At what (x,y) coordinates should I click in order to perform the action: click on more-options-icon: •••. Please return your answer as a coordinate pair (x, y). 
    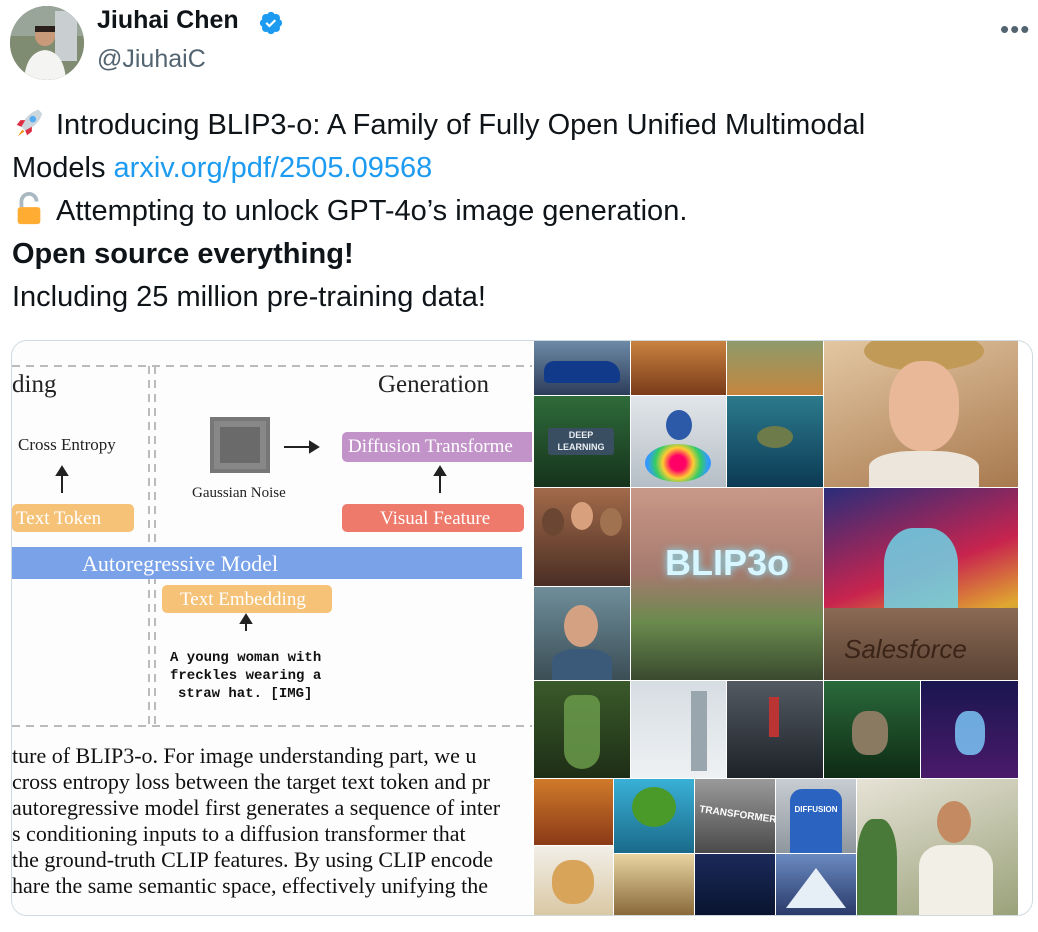
    Looking at the image, I should click on (1015, 29).